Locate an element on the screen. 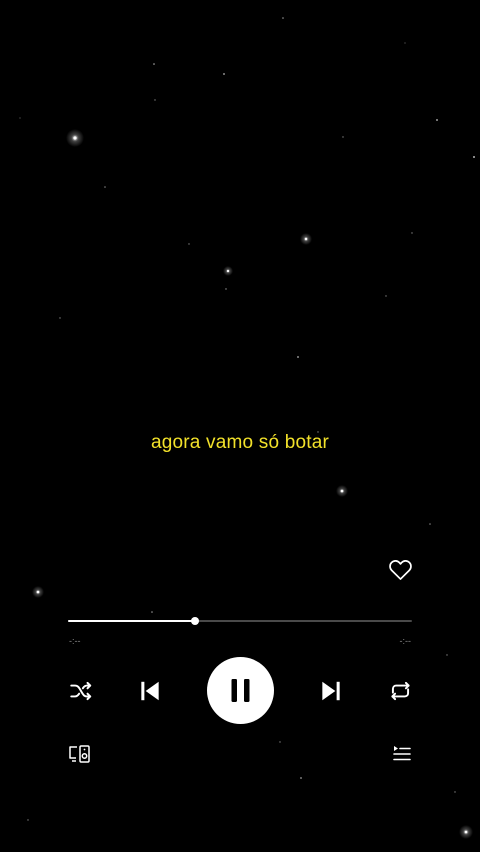 The height and width of the screenshot is (852, 480). progress-bar is located at coordinates (240, 621).